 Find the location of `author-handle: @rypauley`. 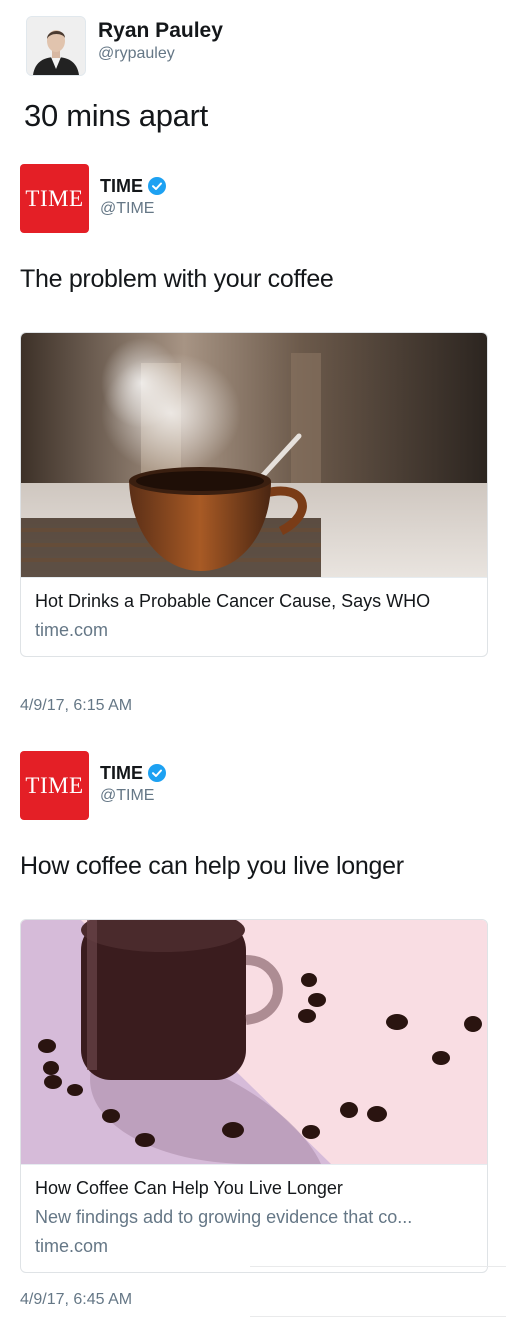

author-handle: @rypauley is located at coordinates (160, 54).